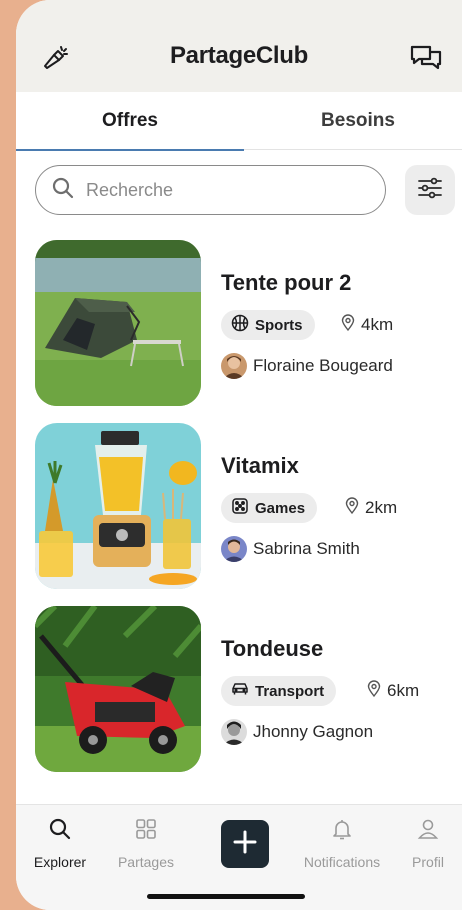 This screenshot has width=462, height=910. I want to click on car-icon, so click(243, 691).